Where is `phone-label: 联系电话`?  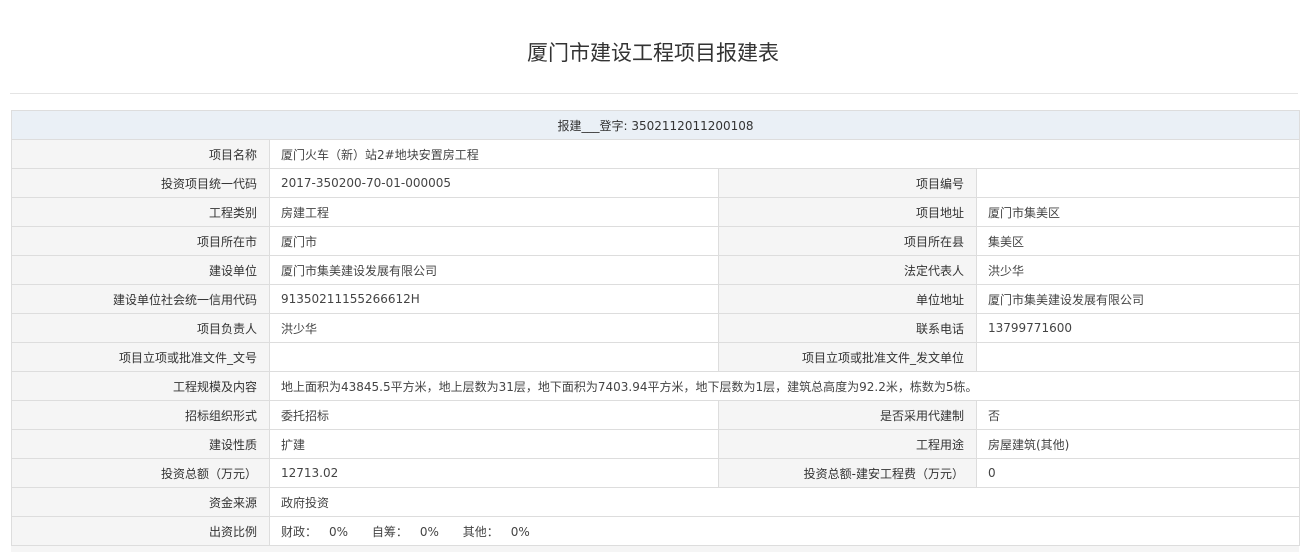
phone-label: 联系电话 is located at coordinates (847, 328).